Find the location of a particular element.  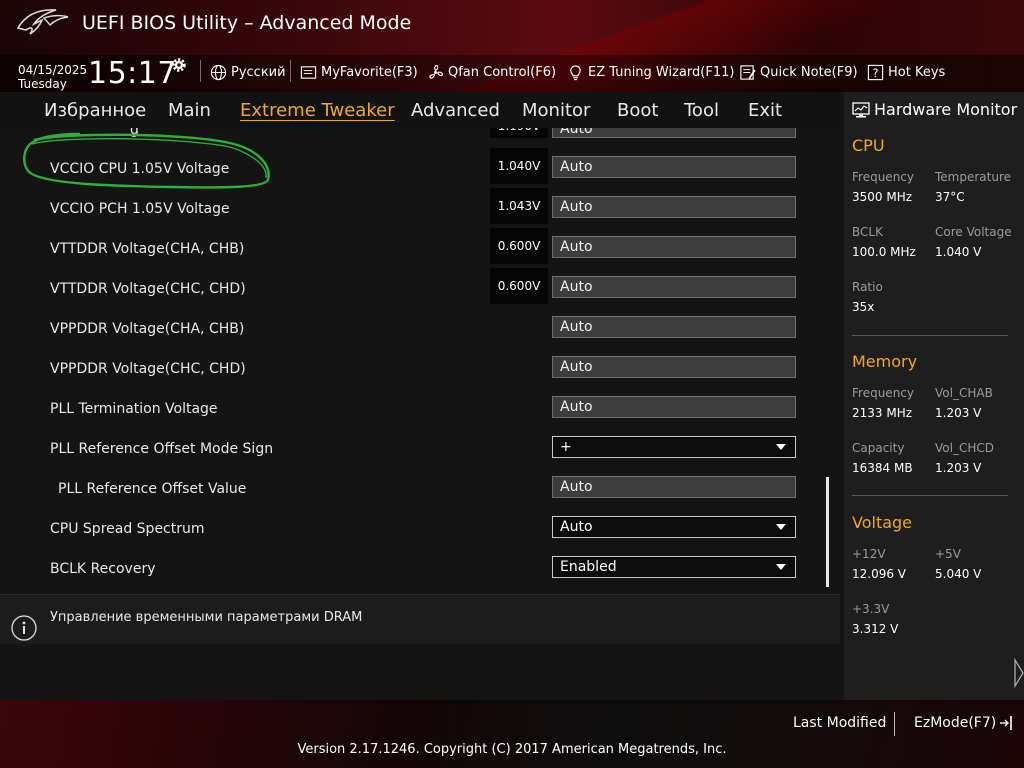

fan-icon is located at coordinates (436, 71).